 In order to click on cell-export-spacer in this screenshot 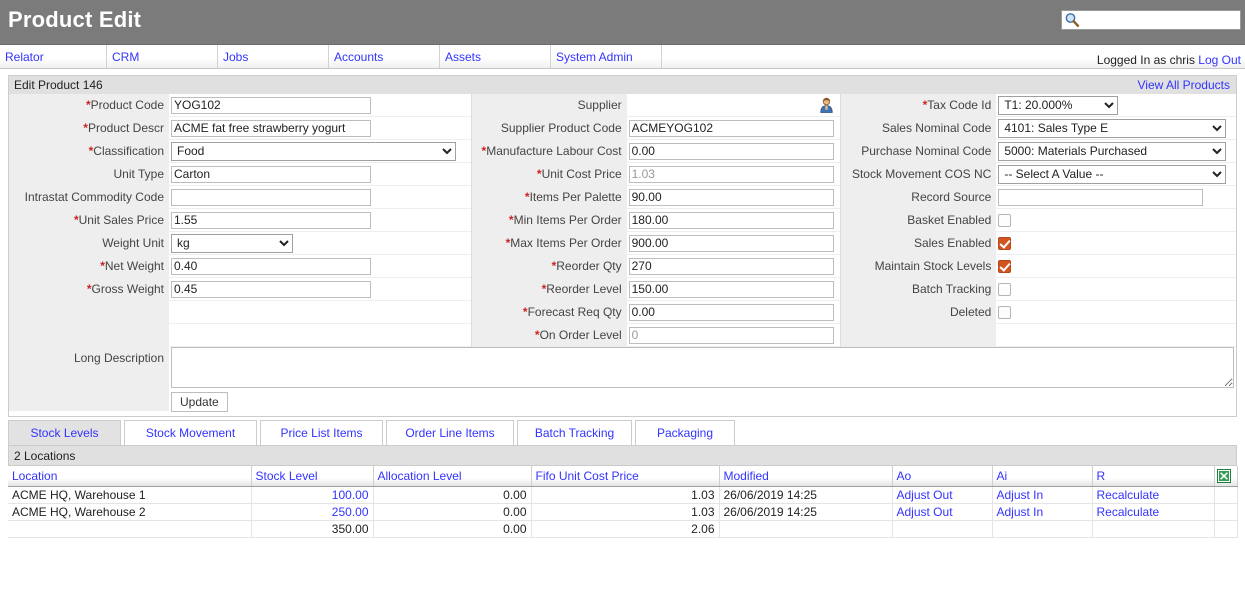, I will do `click(1226, 495)`.